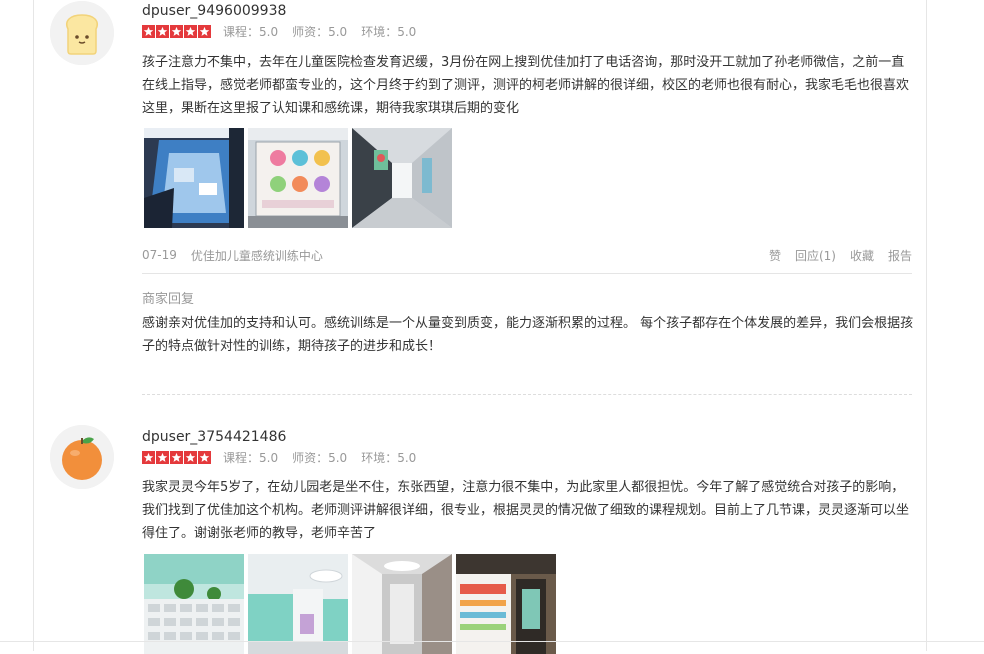 This screenshot has height=654, width=984. Describe the element at coordinates (775, 255) in the screenshot. I see `like-button: 赞` at that location.